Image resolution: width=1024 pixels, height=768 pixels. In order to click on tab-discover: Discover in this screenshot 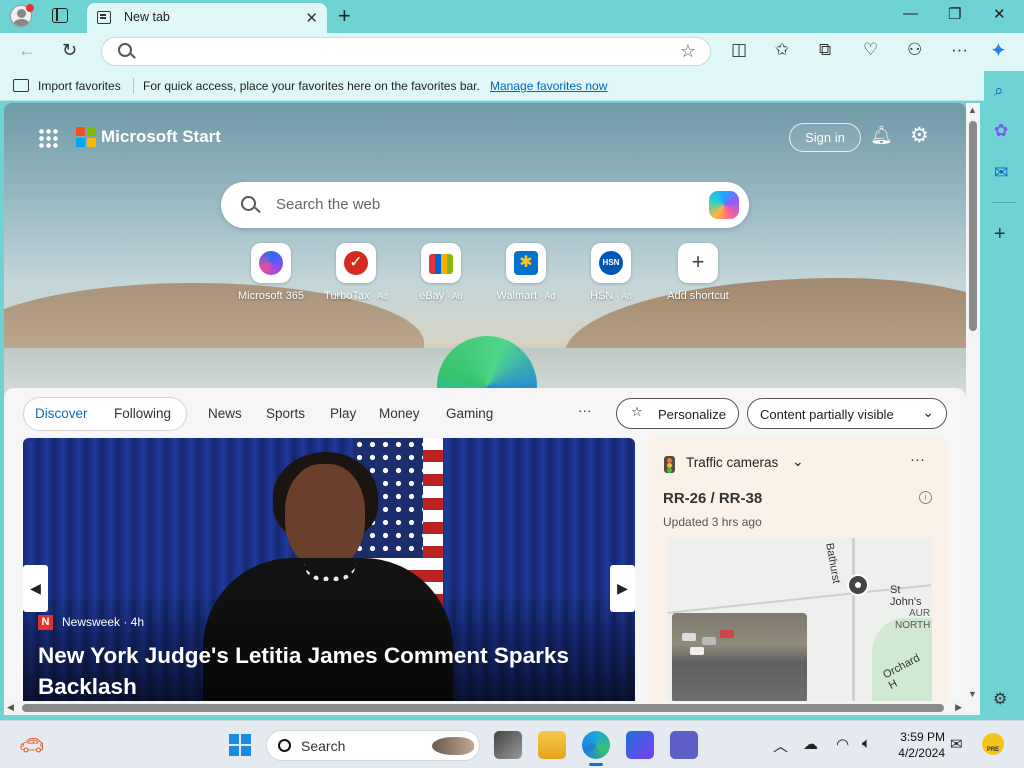, I will do `click(61, 413)`.